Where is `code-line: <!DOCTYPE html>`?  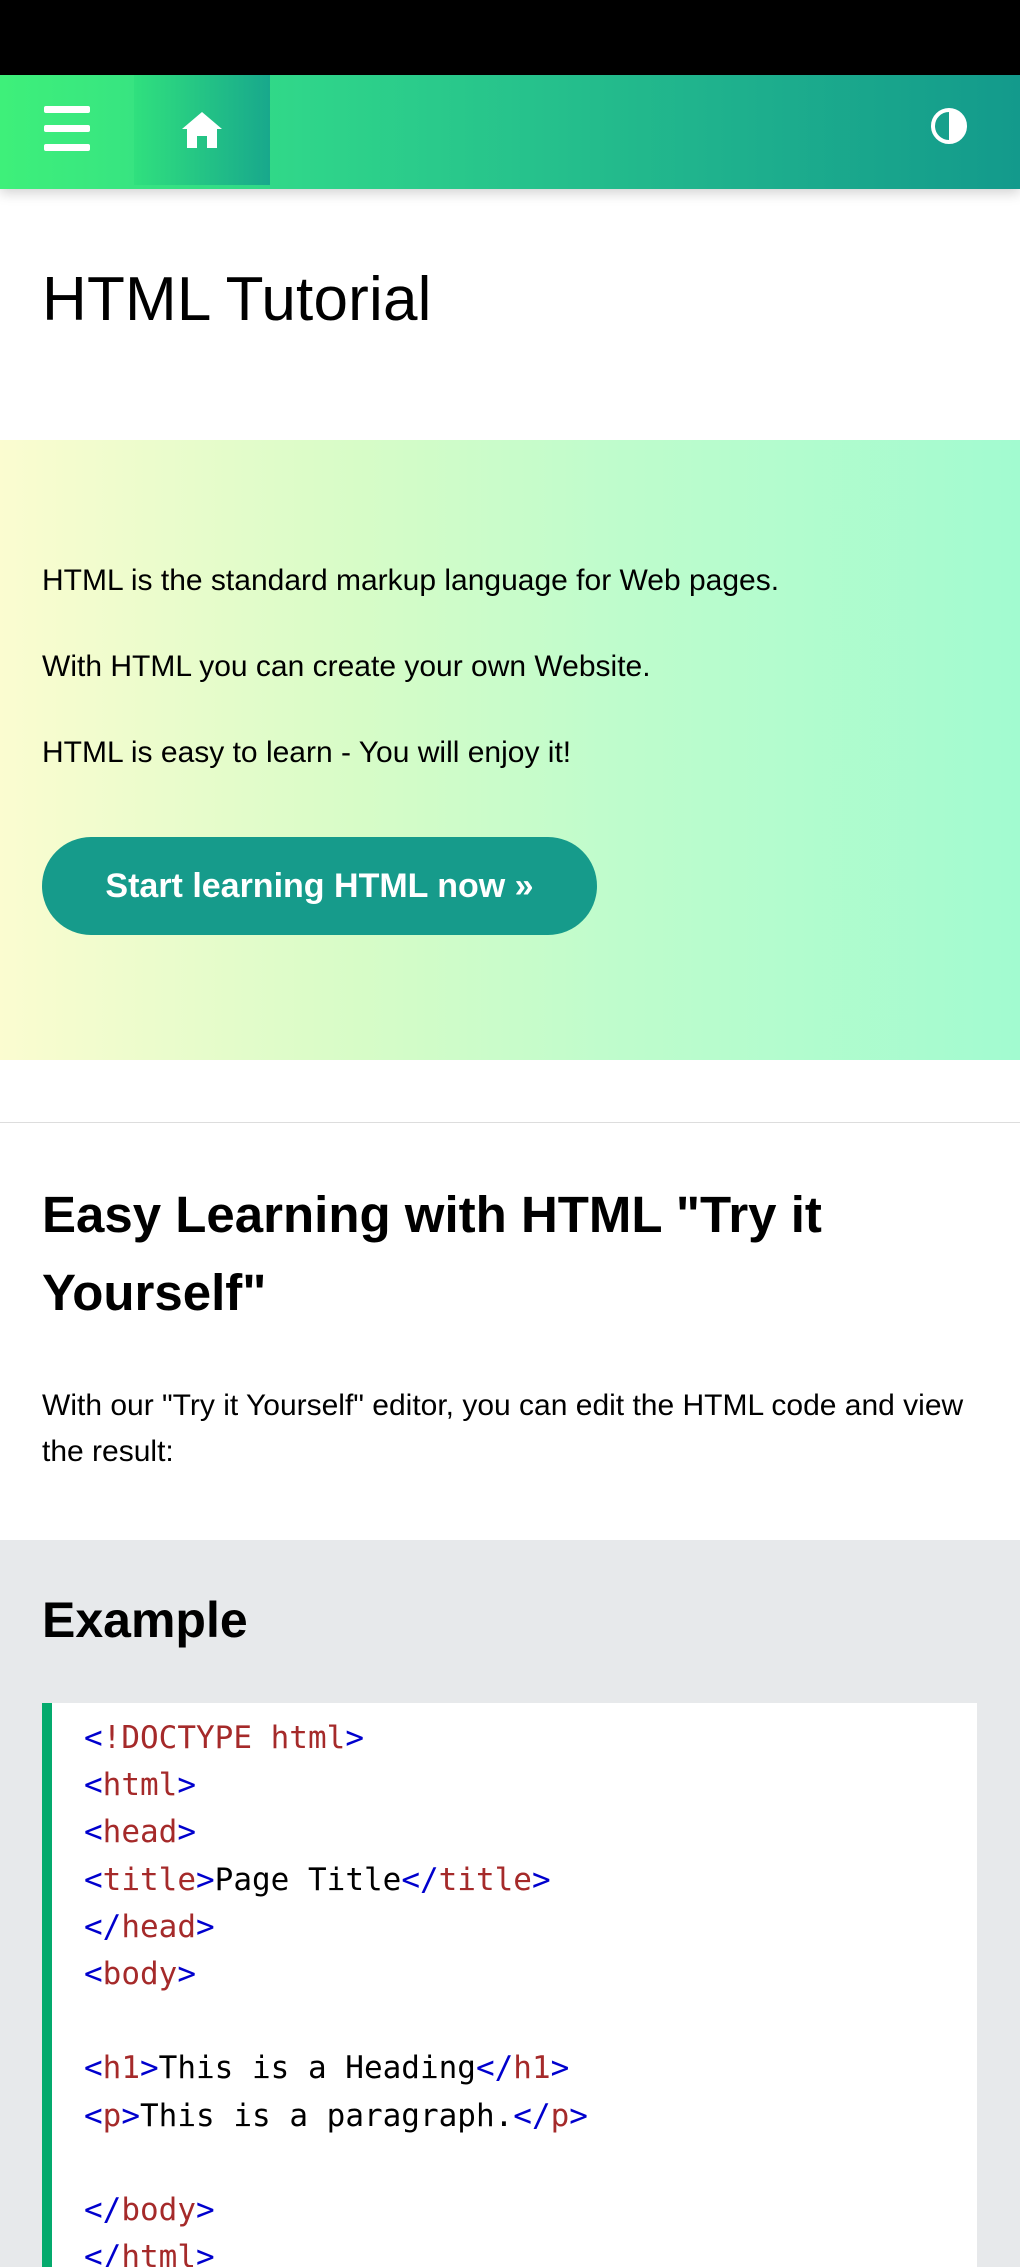 code-line: <!DOCTYPE html> is located at coordinates (336, 1738).